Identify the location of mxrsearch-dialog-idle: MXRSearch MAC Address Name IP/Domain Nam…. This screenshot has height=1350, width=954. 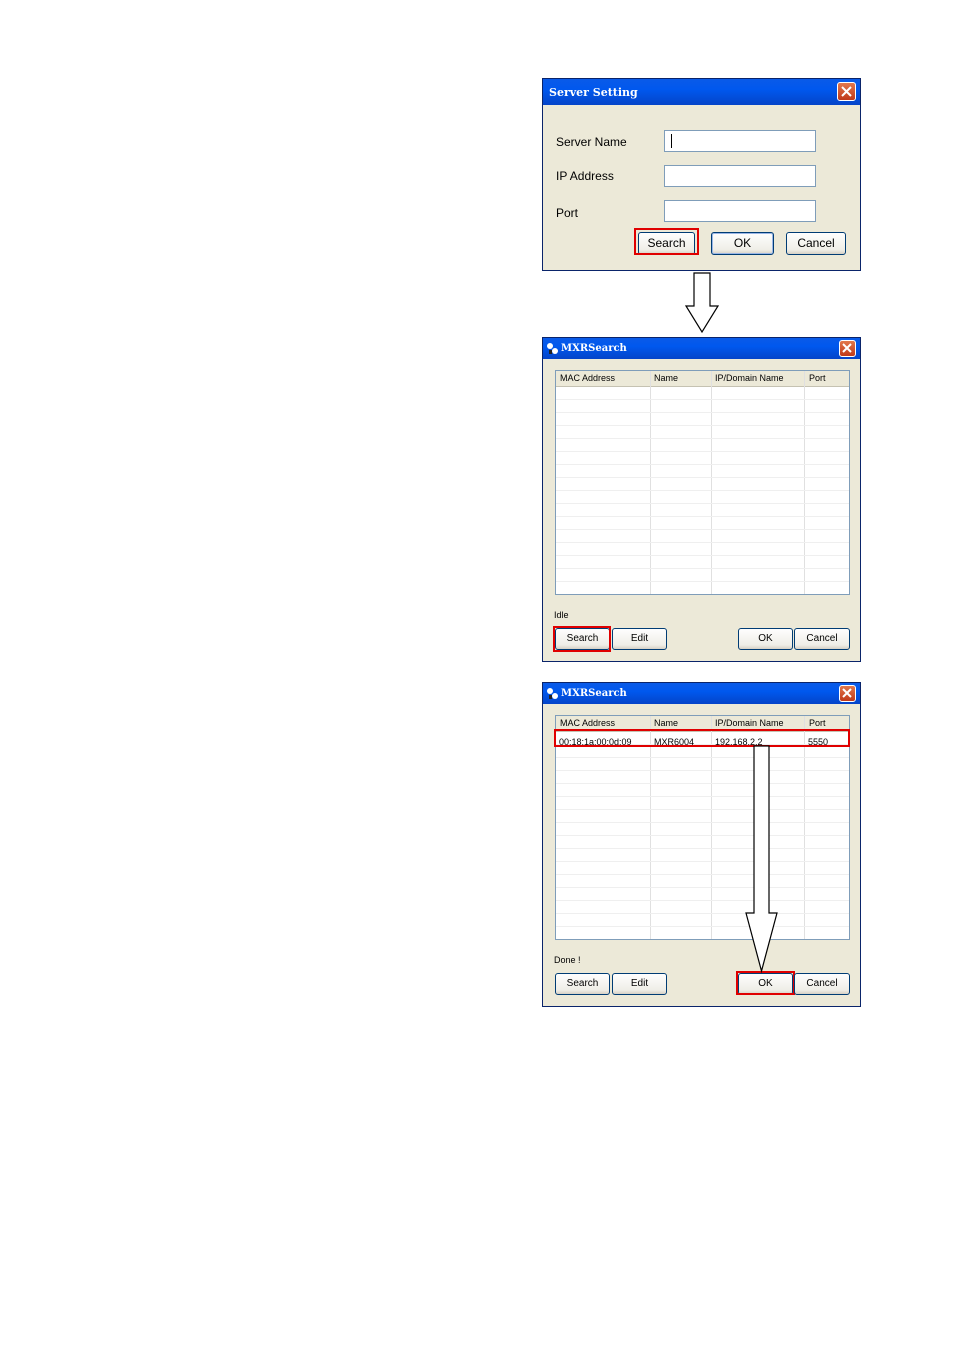
(701, 499).